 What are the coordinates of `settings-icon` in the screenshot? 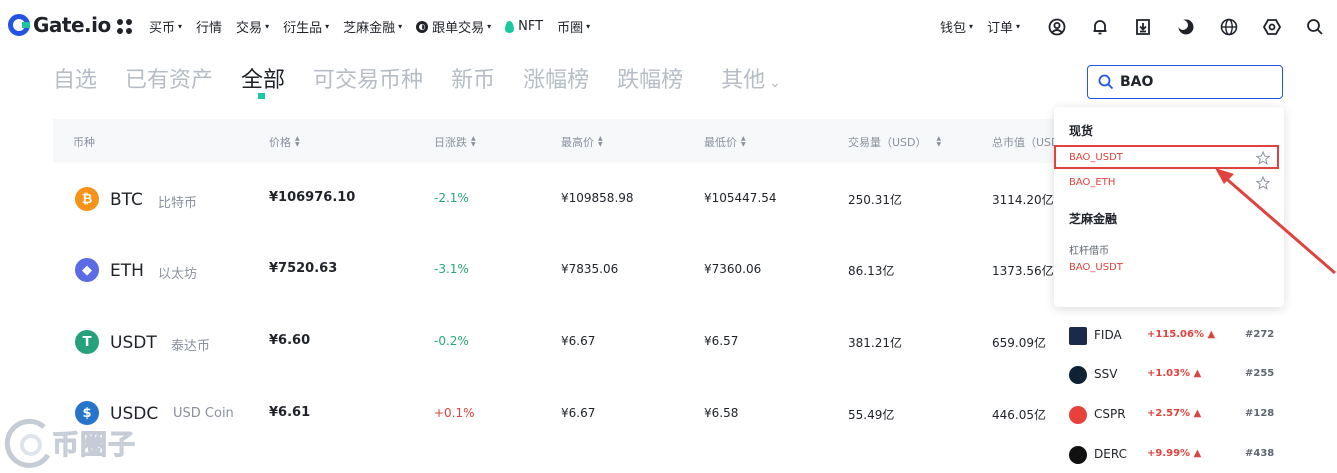 It's located at (1272, 27).